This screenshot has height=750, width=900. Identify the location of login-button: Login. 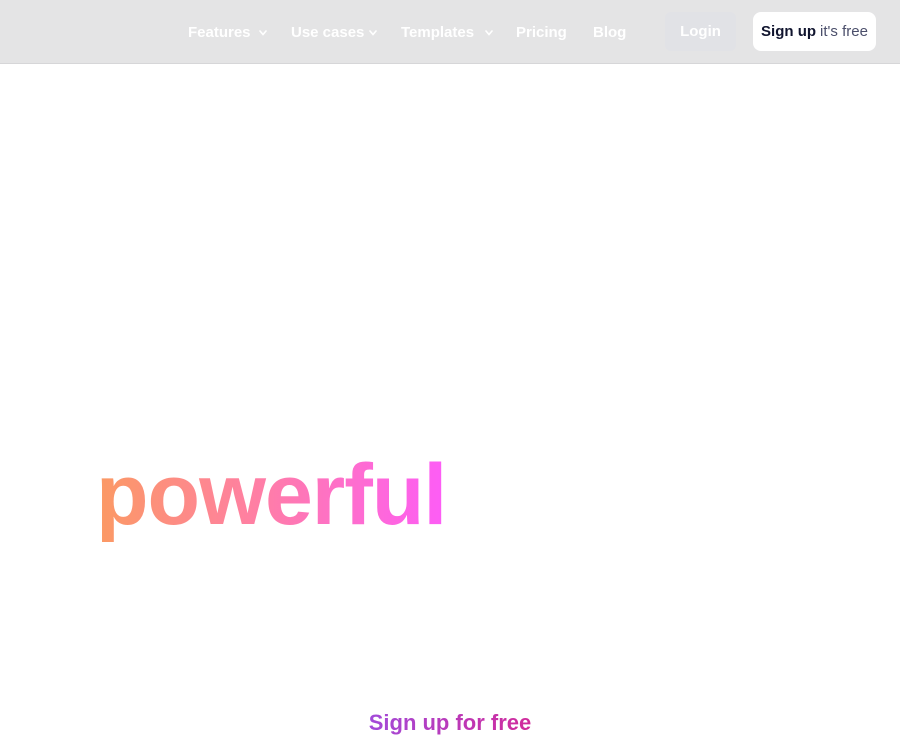
(700, 31).